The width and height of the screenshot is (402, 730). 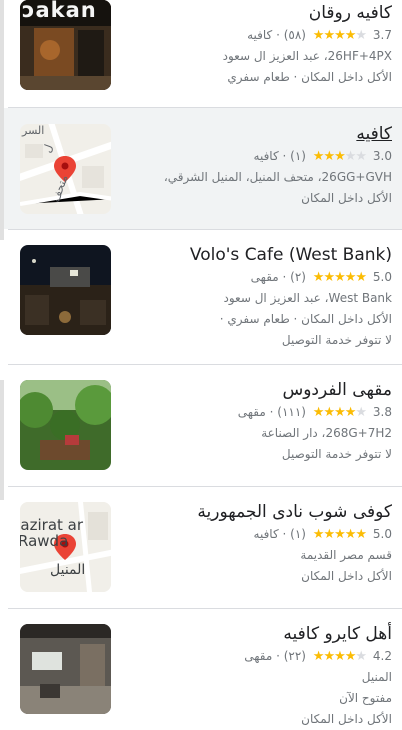 I want to click on map-thumbnail: Jazirat ar Rawda المنيل, so click(x=65, y=547).